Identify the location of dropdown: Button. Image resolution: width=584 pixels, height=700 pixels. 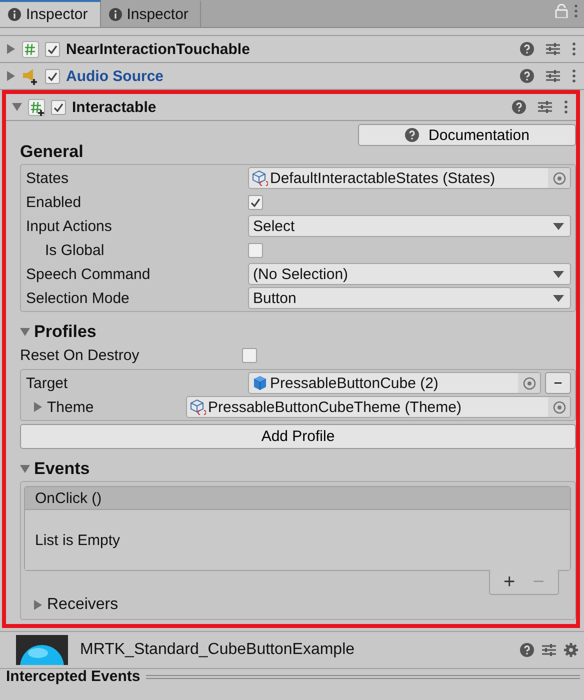
(409, 298).